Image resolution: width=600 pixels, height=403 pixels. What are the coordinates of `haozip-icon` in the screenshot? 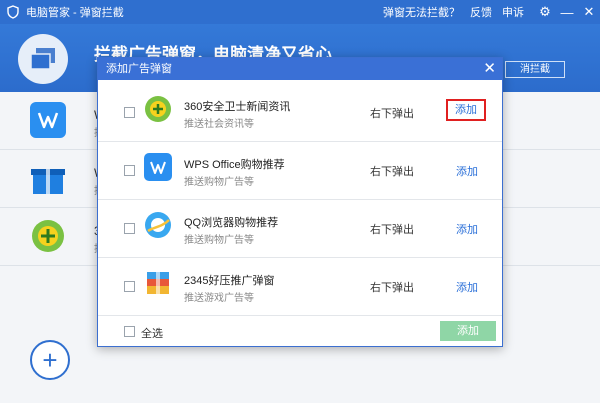 It's located at (158, 283).